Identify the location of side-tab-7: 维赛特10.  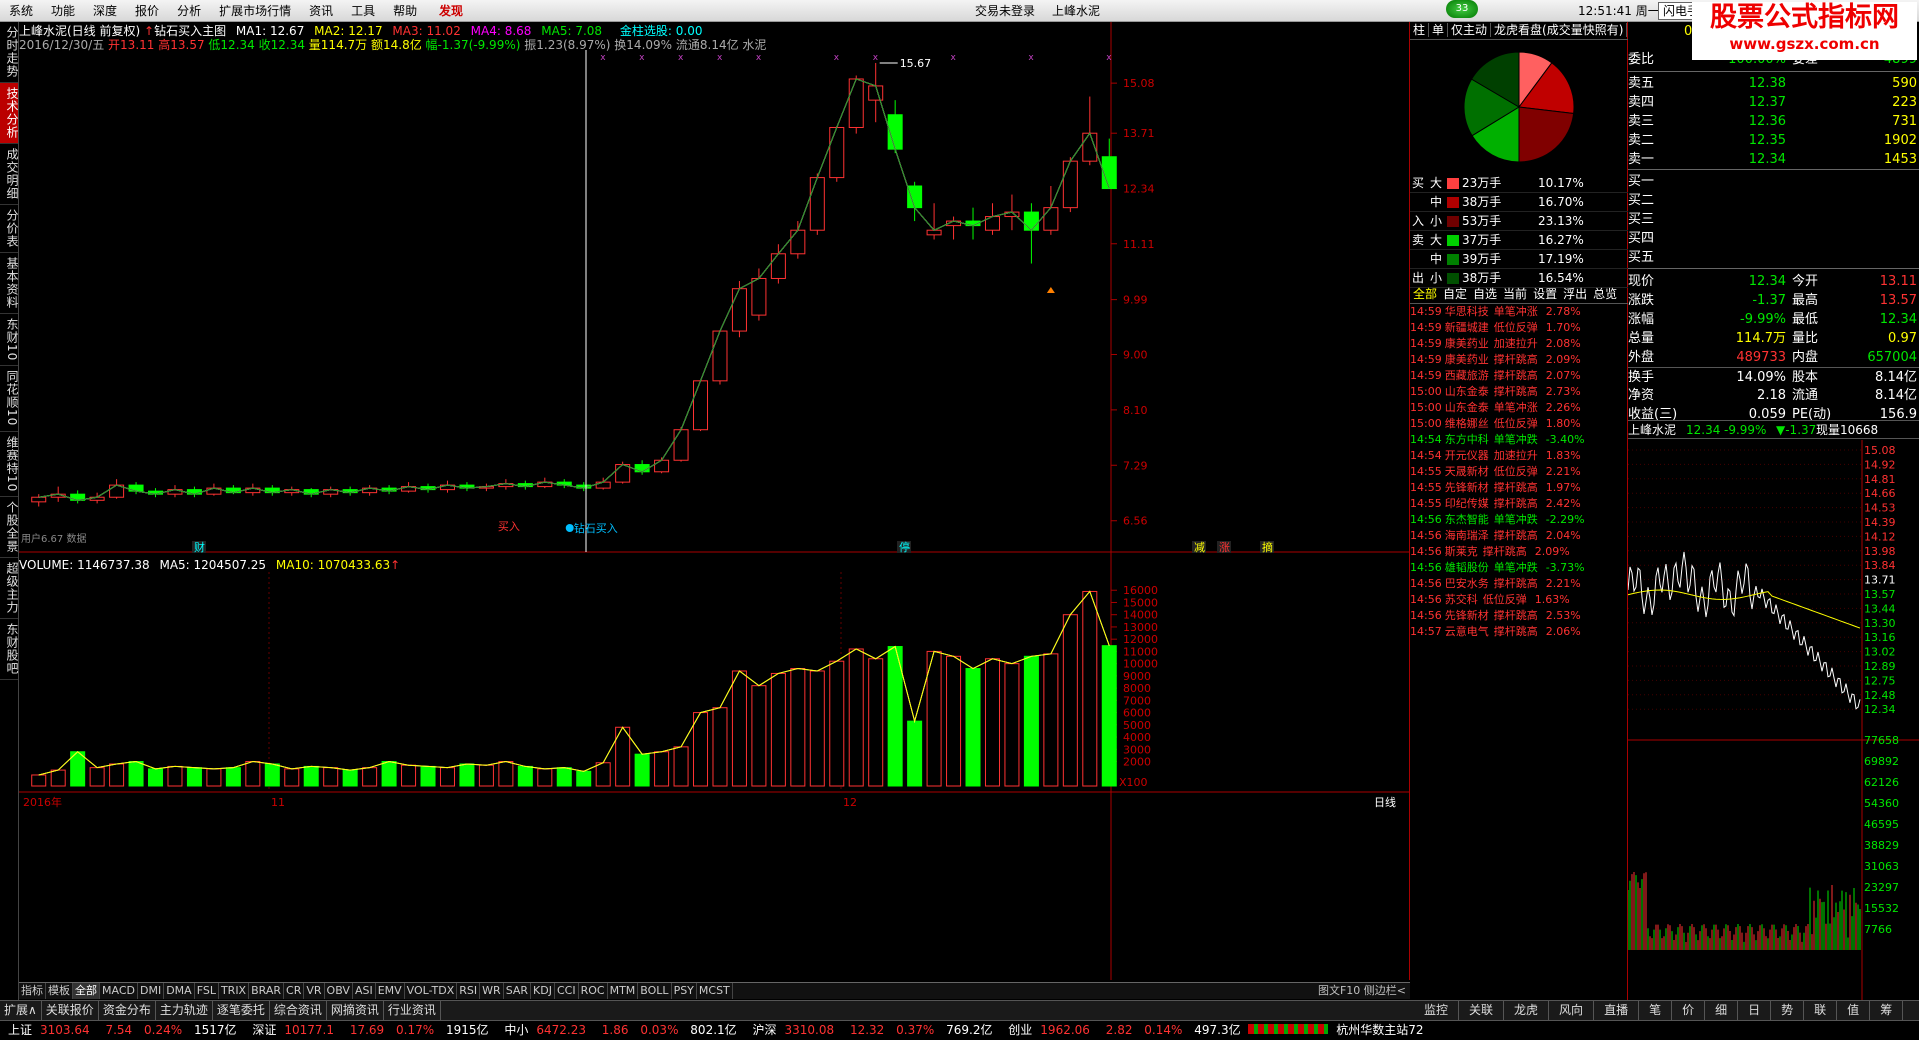
(9, 464).